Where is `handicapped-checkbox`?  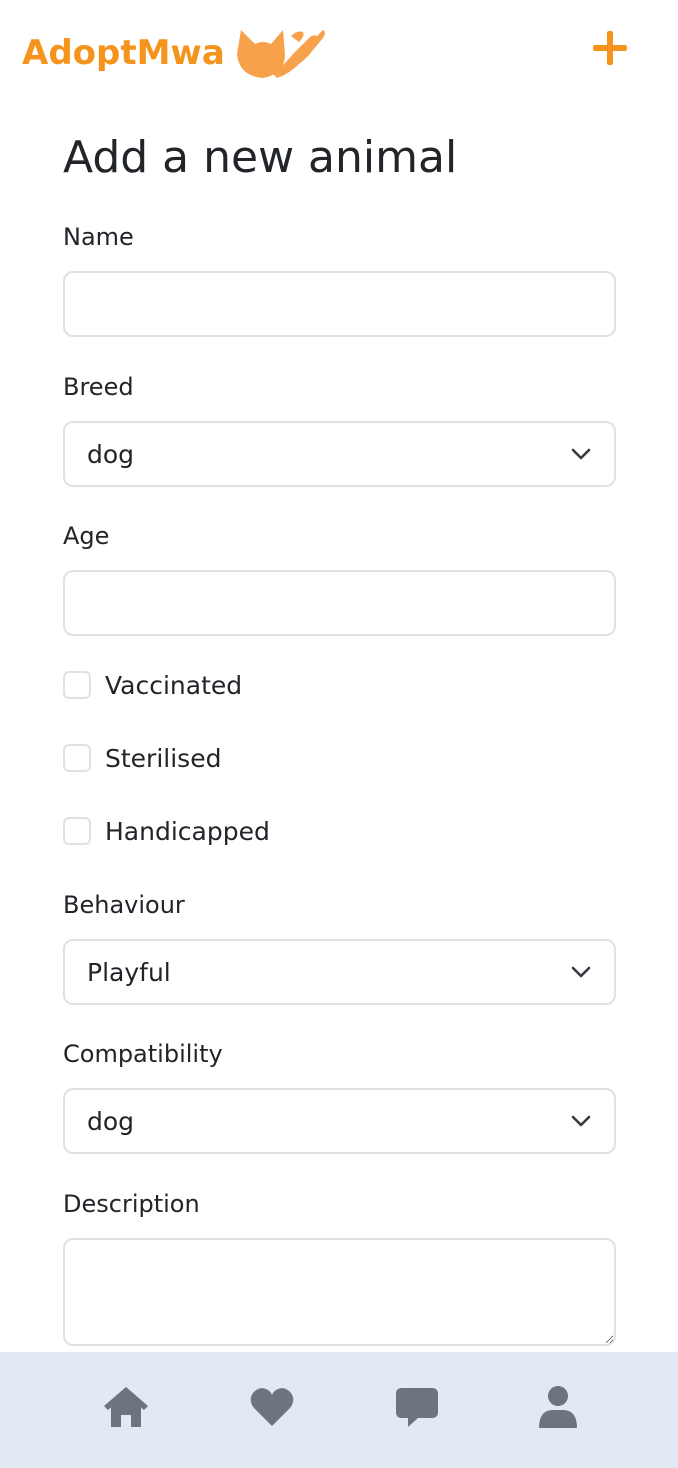 handicapped-checkbox is located at coordinates (77, 831).